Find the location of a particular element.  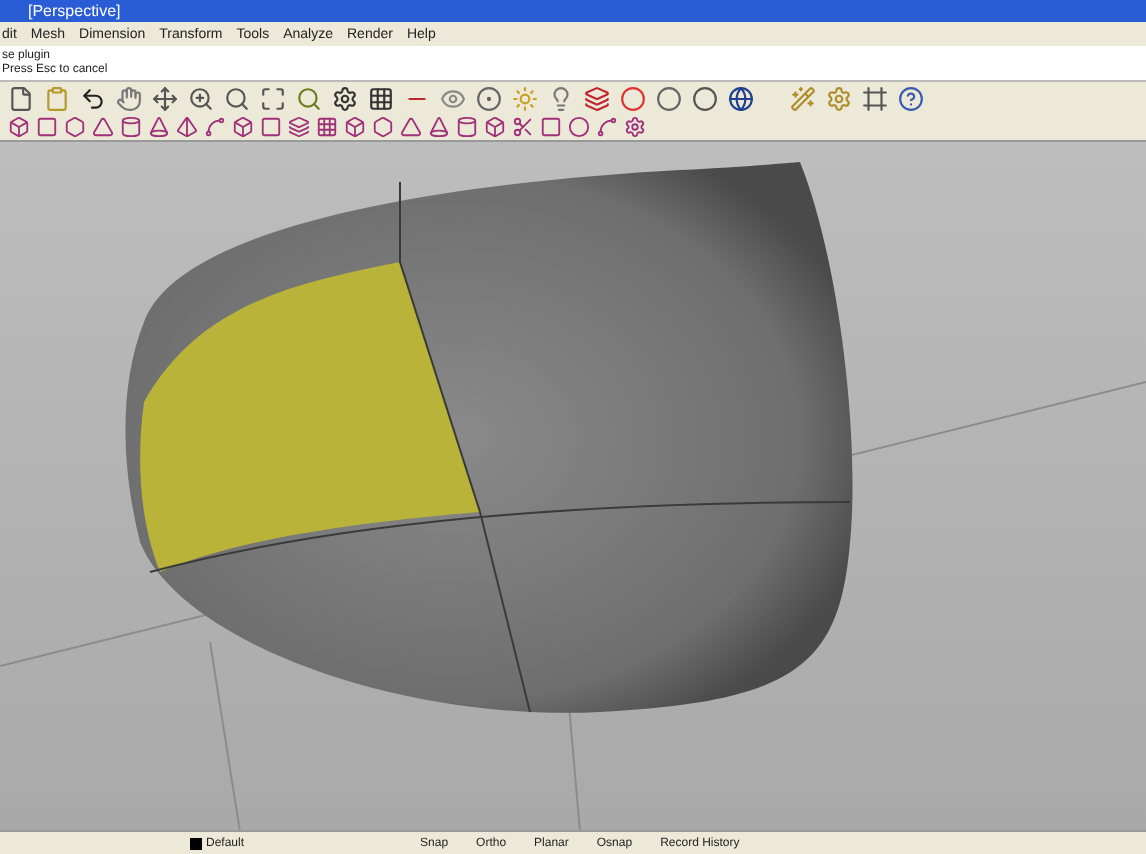

layer-color-swatch is located at coordinates (196, 843).